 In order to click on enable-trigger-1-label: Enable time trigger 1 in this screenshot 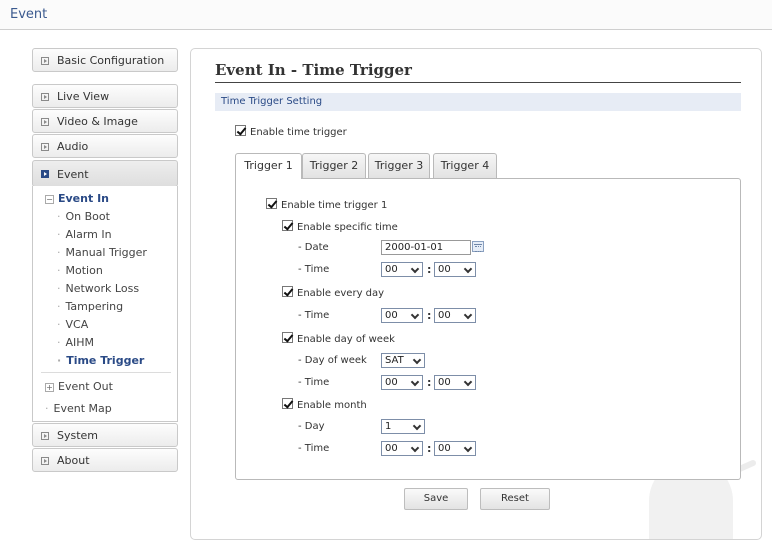, I will do `click(334, 205)`.